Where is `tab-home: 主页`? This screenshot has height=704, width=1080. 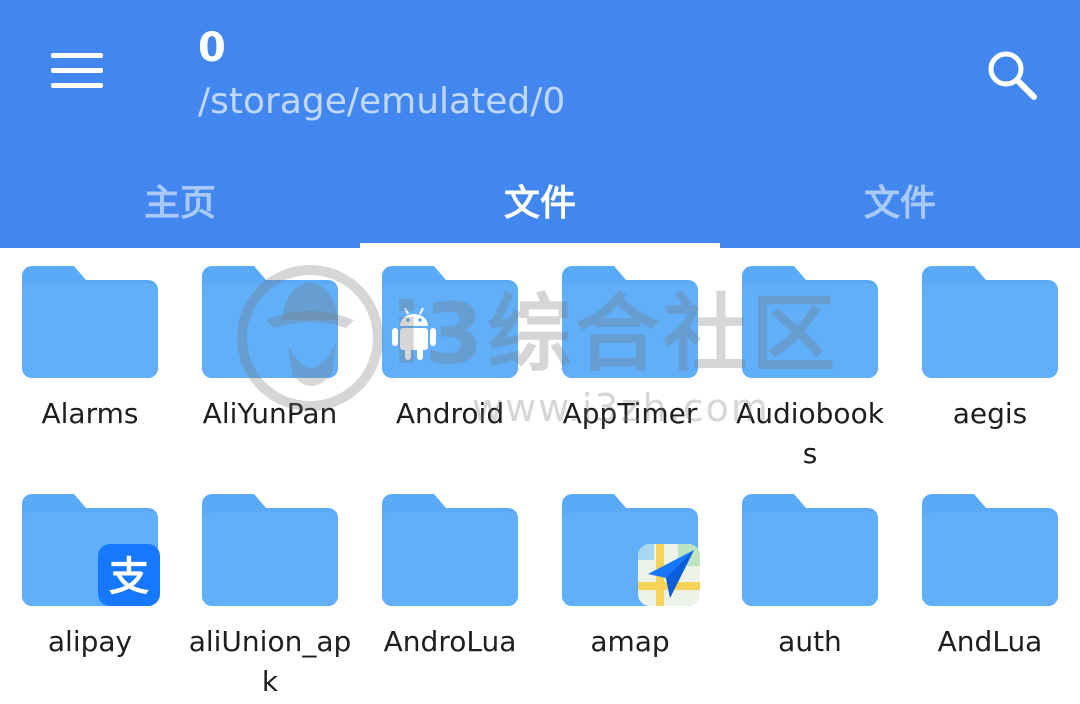
tab-home: 主页 is located at coordinates (180, 200).